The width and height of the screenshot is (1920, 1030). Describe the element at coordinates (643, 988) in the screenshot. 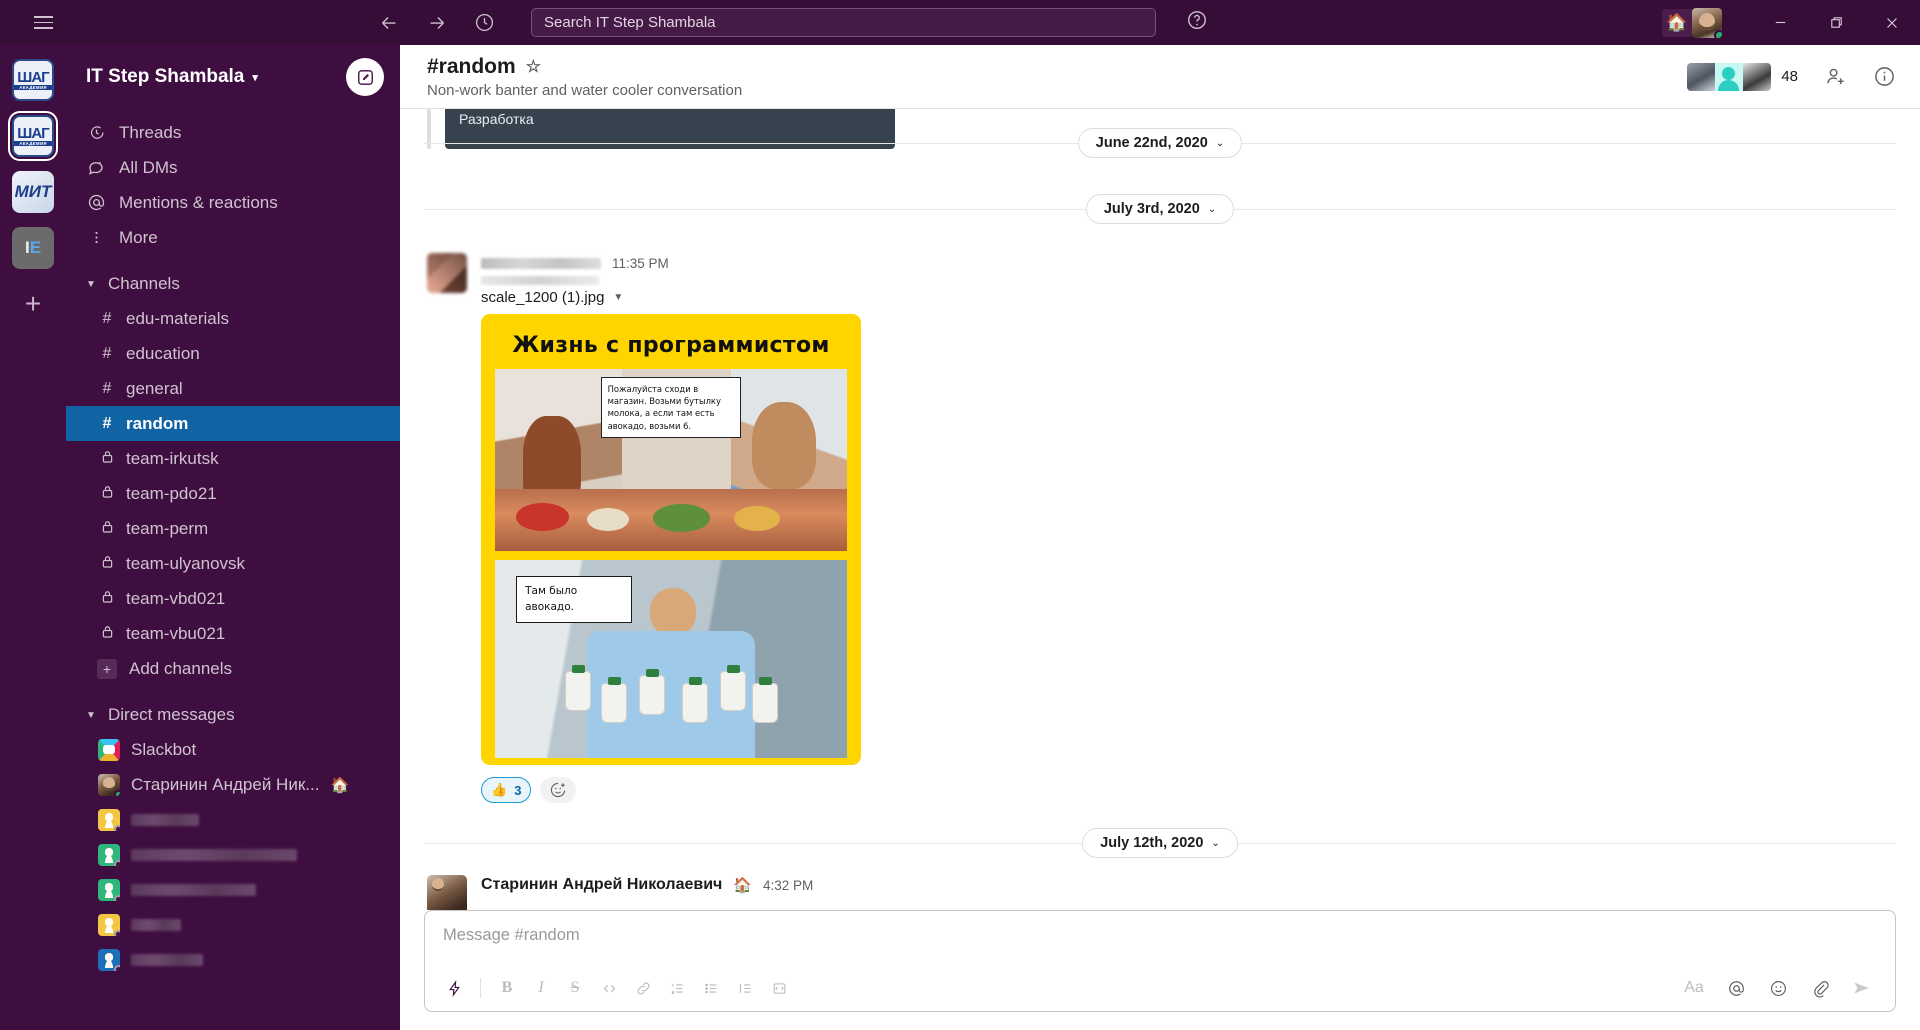

I see `link-icon` at that location.